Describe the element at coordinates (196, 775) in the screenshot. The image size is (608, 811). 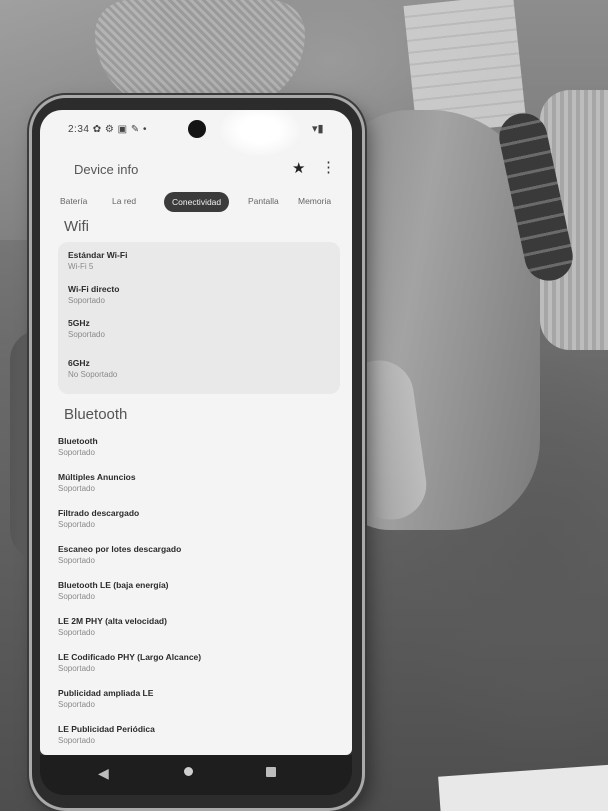
I see `navigation-bar: ◀` at that location.